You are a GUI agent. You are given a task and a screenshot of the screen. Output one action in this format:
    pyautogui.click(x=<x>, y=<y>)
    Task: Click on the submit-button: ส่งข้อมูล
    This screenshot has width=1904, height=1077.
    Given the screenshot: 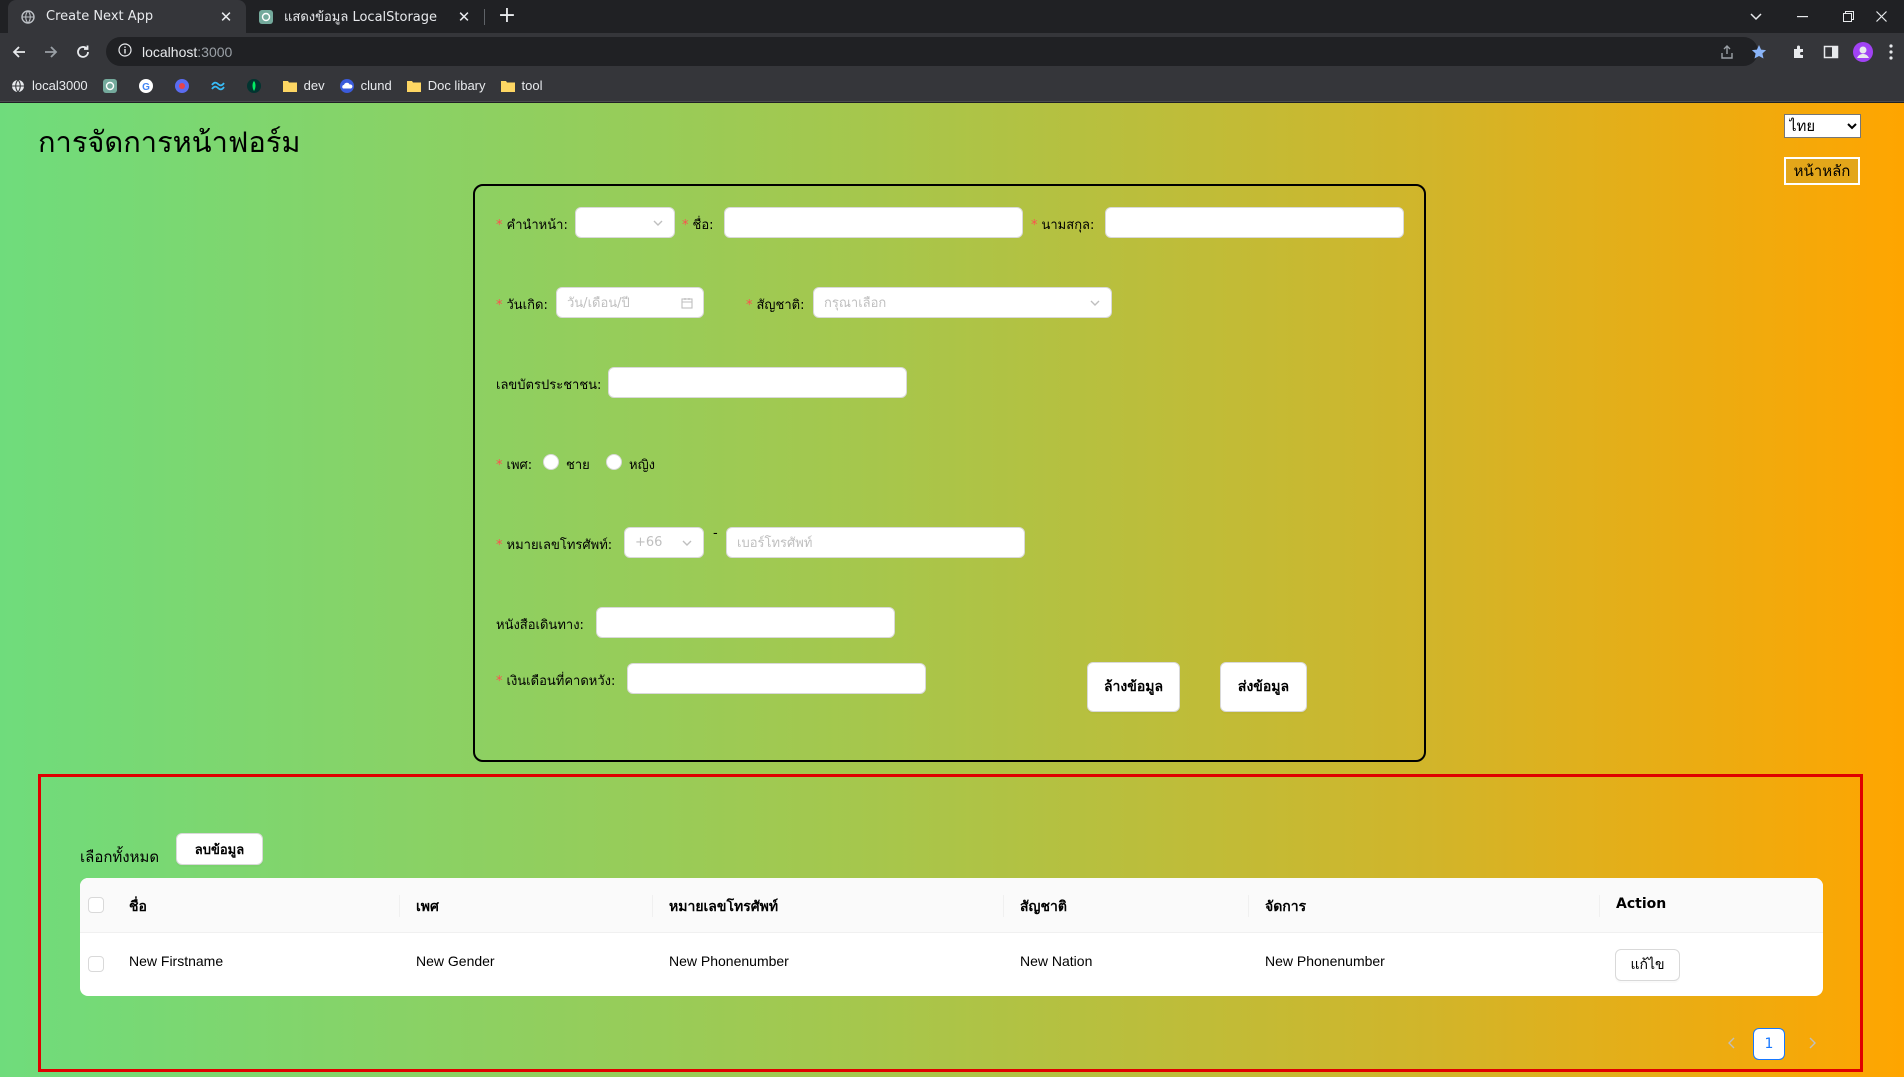 What is the action you would take?
    pyautogui.click(x=1263, y=687)
    